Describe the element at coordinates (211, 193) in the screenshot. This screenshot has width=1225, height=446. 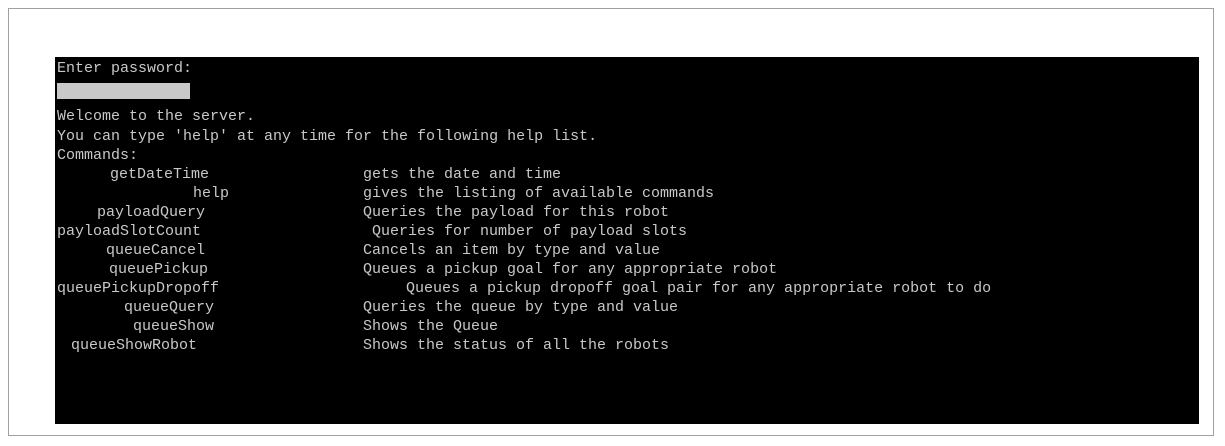
I see `command-name: help` at that location.